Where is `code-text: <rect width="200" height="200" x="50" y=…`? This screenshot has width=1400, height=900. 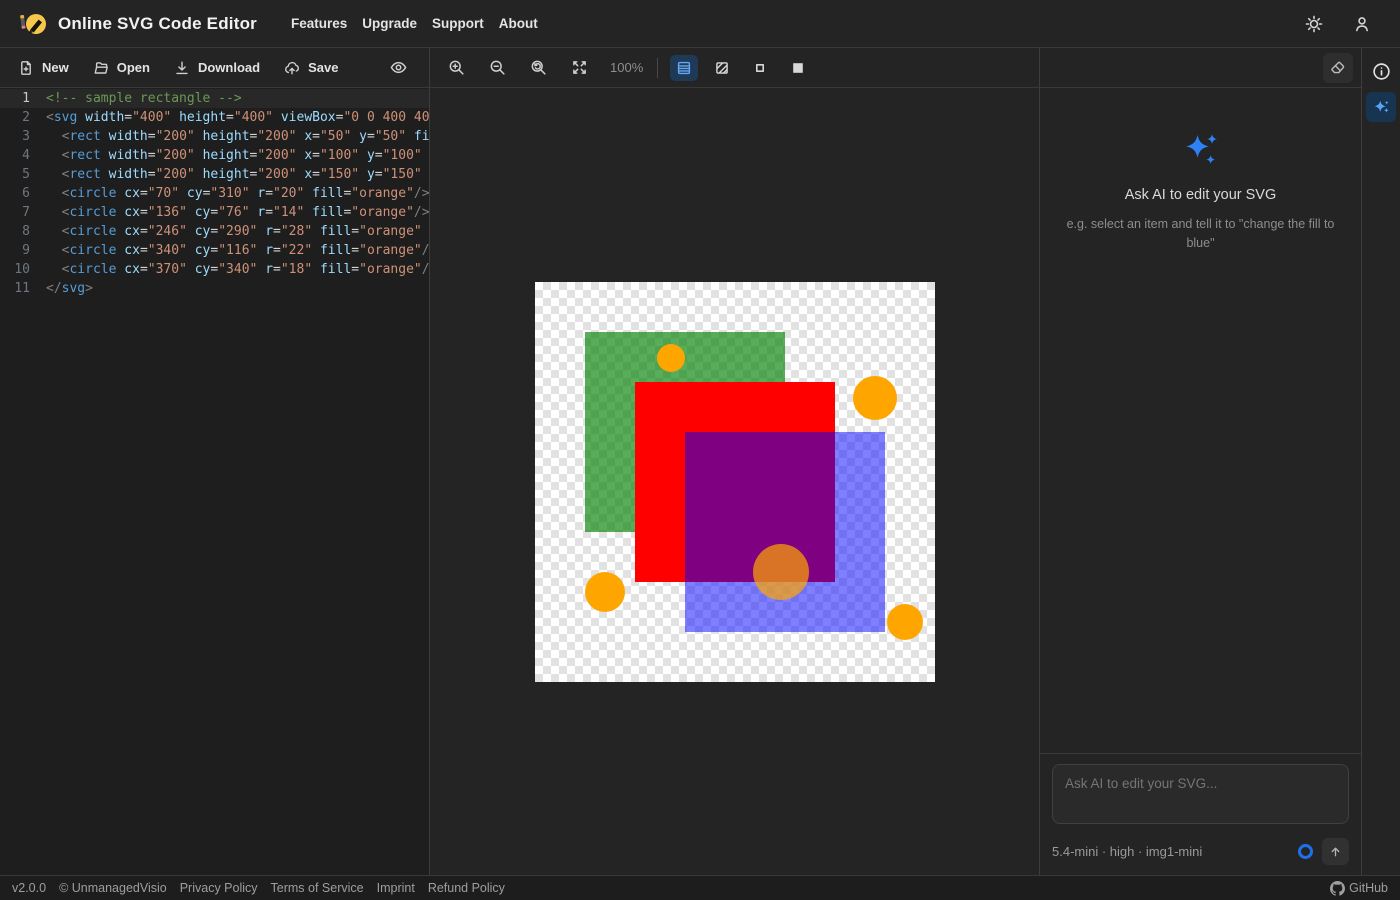 code-text: <rect width="200" height="200" x="50" y=… is located at coordinates (245, 136).